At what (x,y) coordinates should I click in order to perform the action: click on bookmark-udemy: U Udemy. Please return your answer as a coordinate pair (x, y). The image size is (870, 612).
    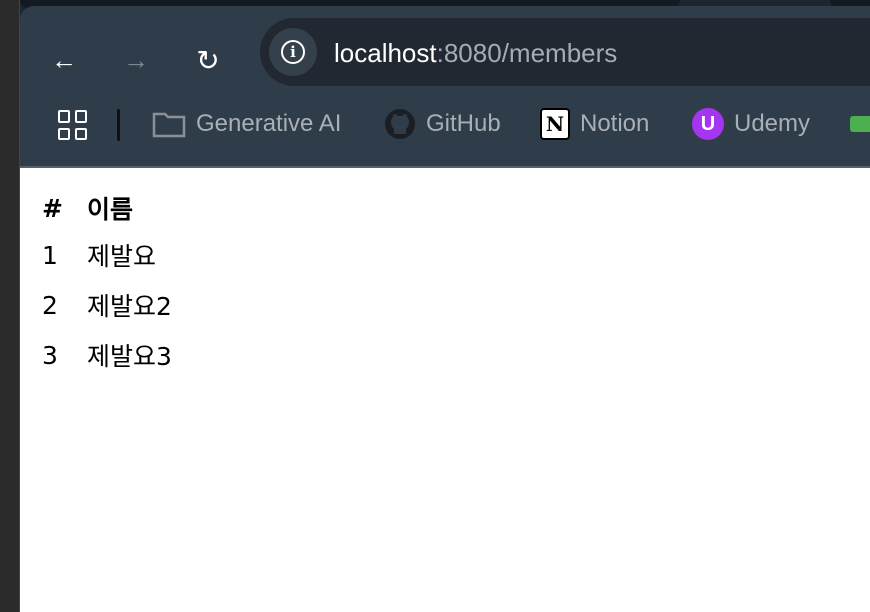
    Looking at the image, I should click on (751, 124).